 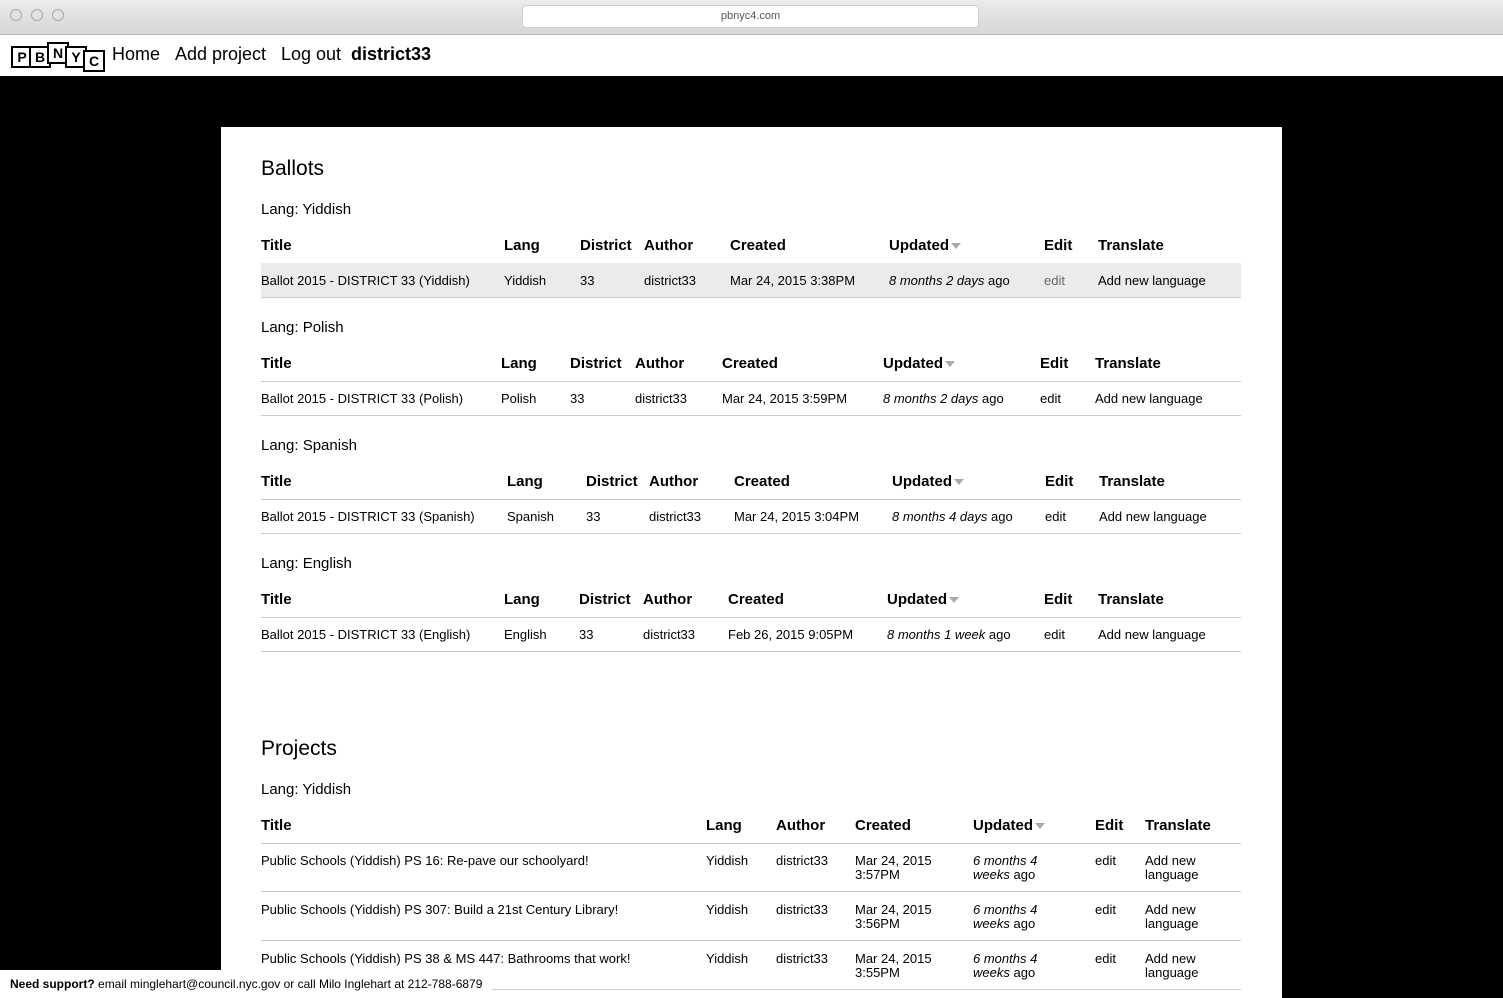 I want to click on col-updated-label: Updated, so click(x=922, y=481).